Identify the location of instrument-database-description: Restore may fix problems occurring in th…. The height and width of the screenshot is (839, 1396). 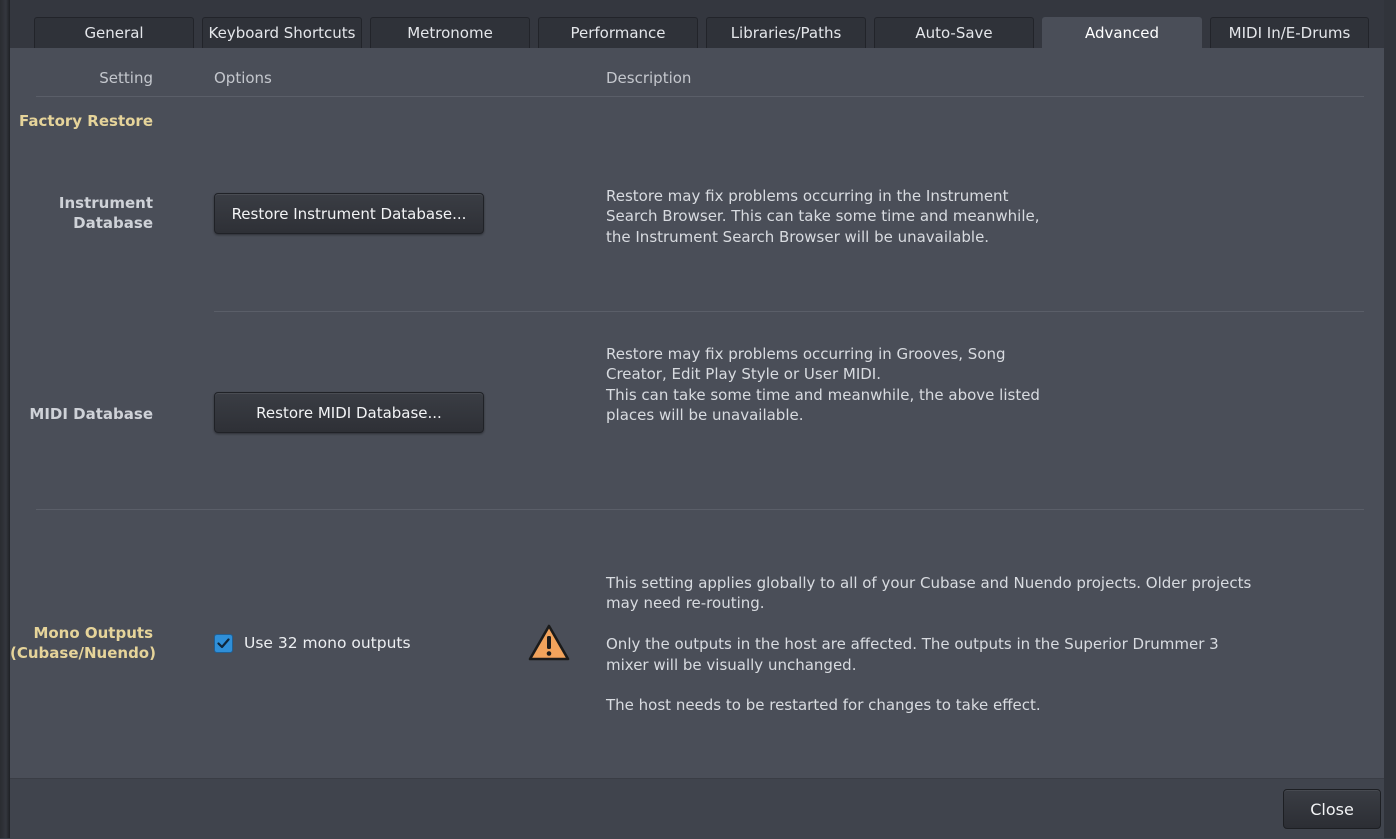
(823, 216).